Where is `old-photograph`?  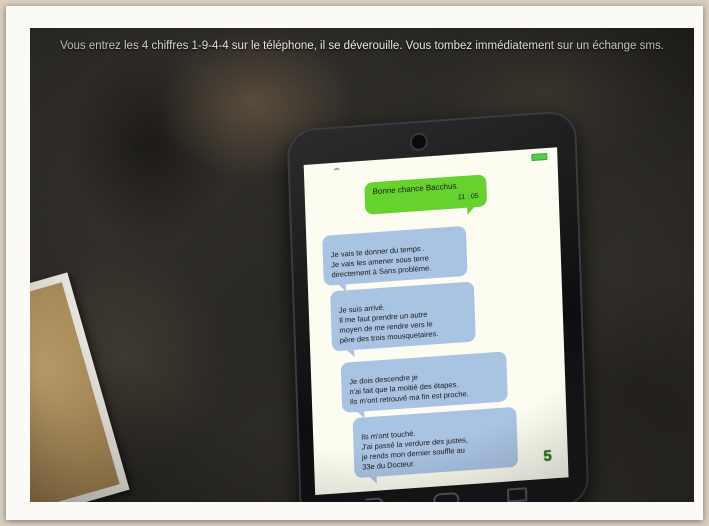 old-photograph is located at coordinates (80, 387).